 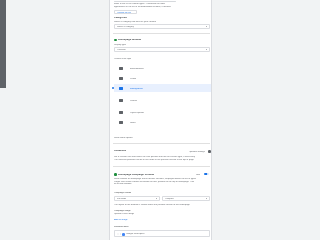 I want to click on header-option-compact: Compact ▾, so click(x=186, y=198).